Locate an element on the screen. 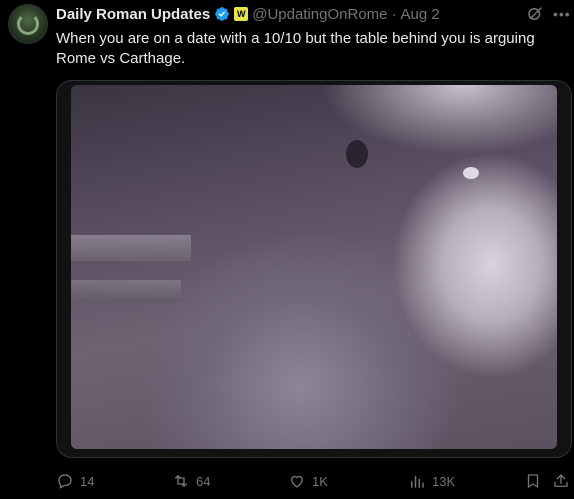 The height and width of the screenshot is (499, 574). repost-icon is located at coordinates (181, 481).